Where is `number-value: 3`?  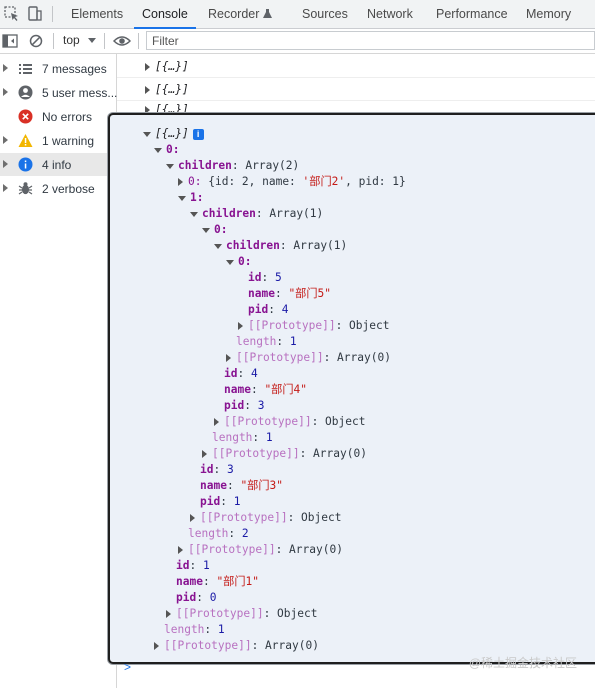
number-value: 3 is located at coordinates (230, 469).